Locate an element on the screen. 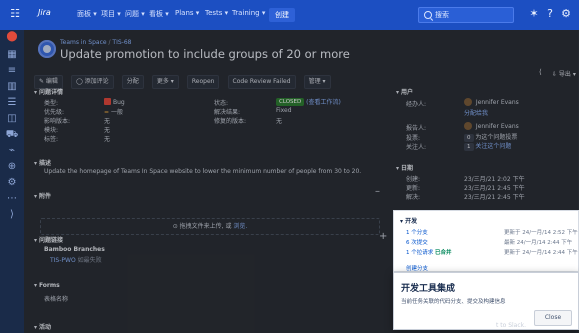 The width and height of the screenshot is (579, 333). commits-link: 6 次提交 is located at coordinates (417, 243).